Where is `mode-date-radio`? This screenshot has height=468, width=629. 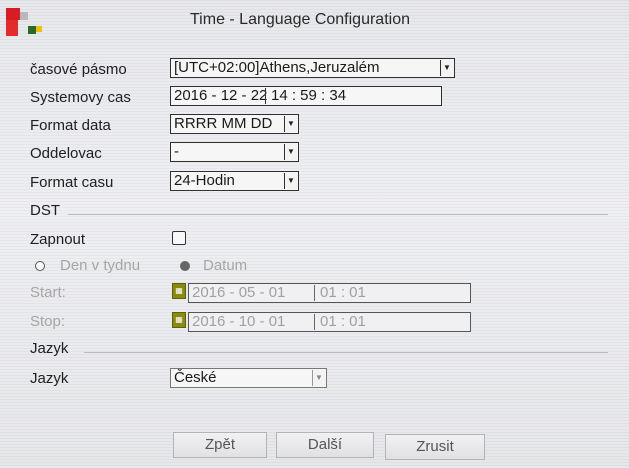
mode-date-radio is located at coordinates (185, 266).